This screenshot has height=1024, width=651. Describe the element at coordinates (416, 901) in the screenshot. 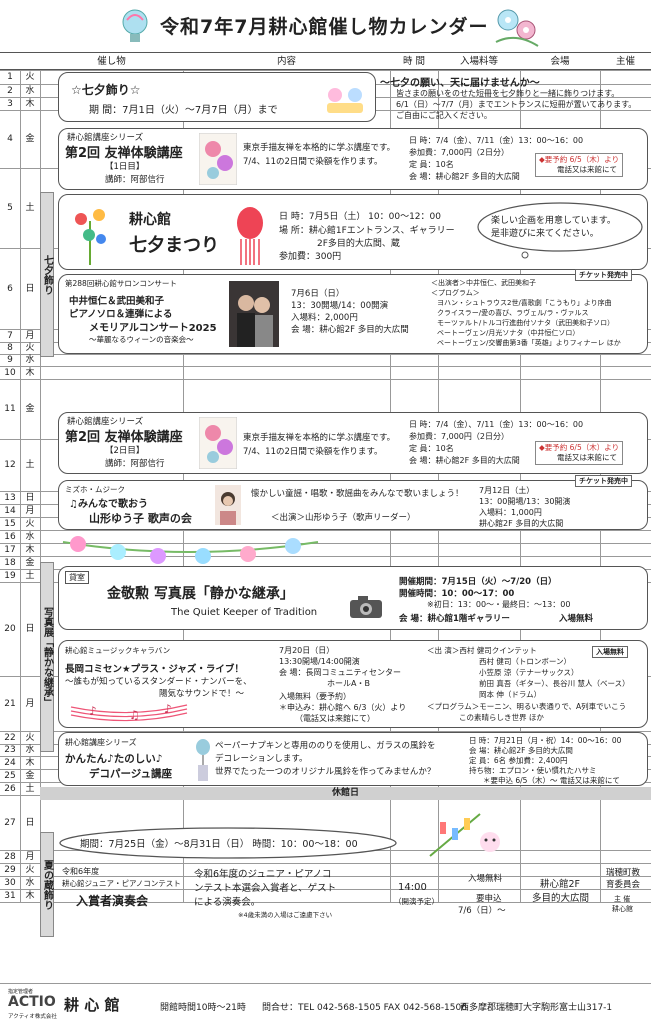

I see `concert-time-note: （開演予定）` at that location.